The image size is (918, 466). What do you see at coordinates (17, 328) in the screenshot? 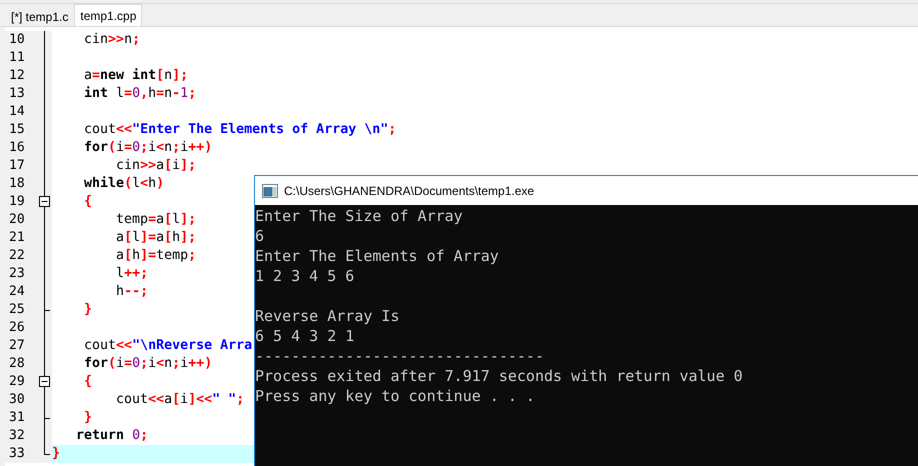
I see `line-number: 26` at bounding box center [17, 328].